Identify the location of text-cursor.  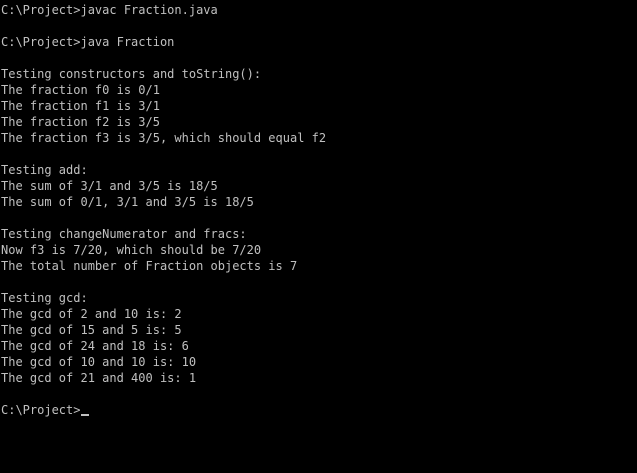
(85, 415).